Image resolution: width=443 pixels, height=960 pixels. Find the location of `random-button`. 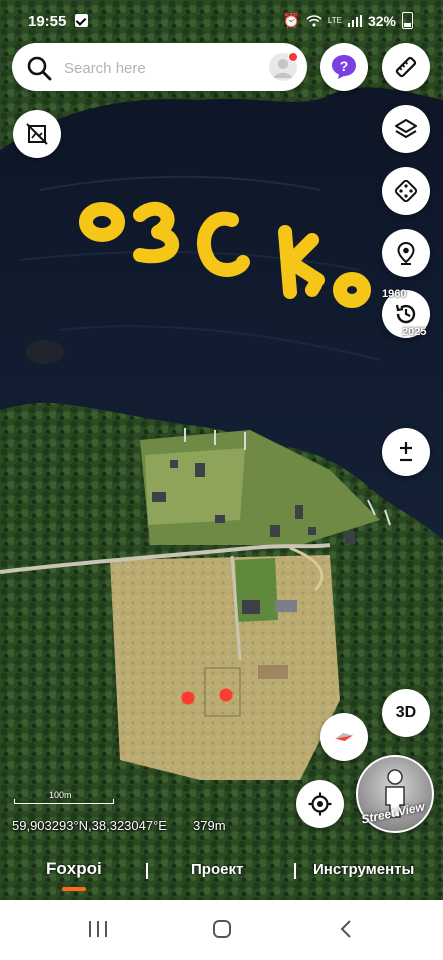

random-button is located at coordinates (406, 191).